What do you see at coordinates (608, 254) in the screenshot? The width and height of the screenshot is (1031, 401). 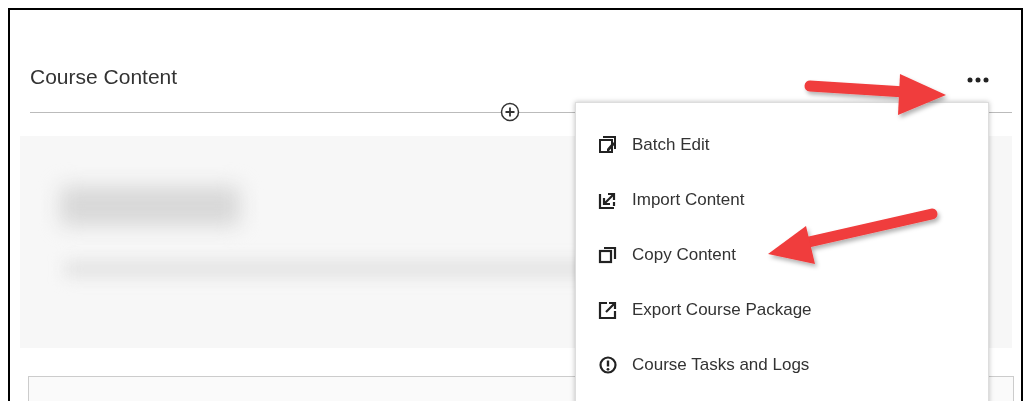 I see `copy-icon` at bounding box center [608, 254].